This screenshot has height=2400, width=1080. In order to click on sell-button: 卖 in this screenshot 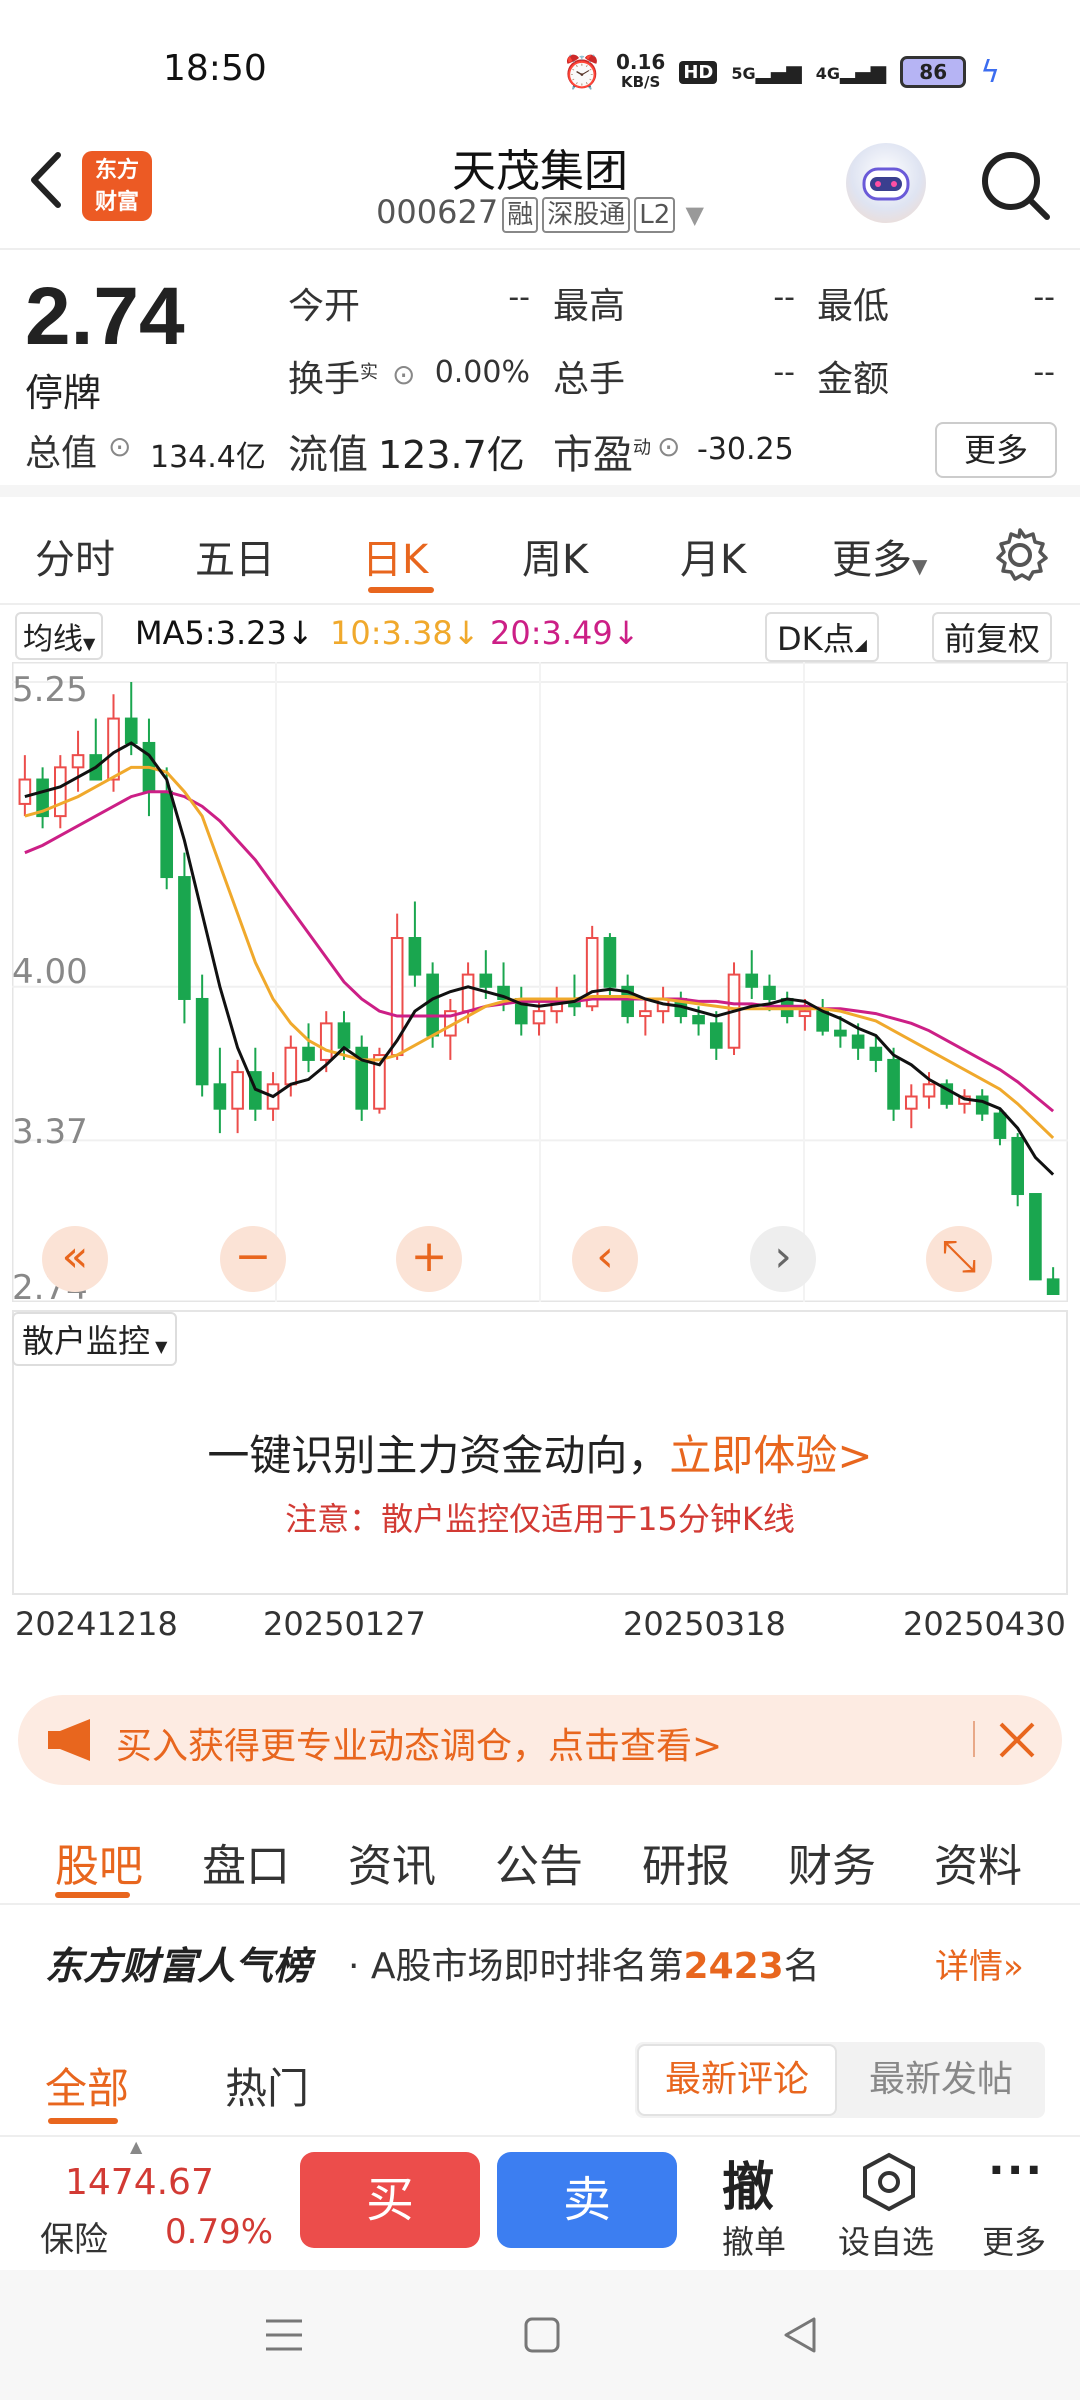, I will do `click(587, 2200)`.